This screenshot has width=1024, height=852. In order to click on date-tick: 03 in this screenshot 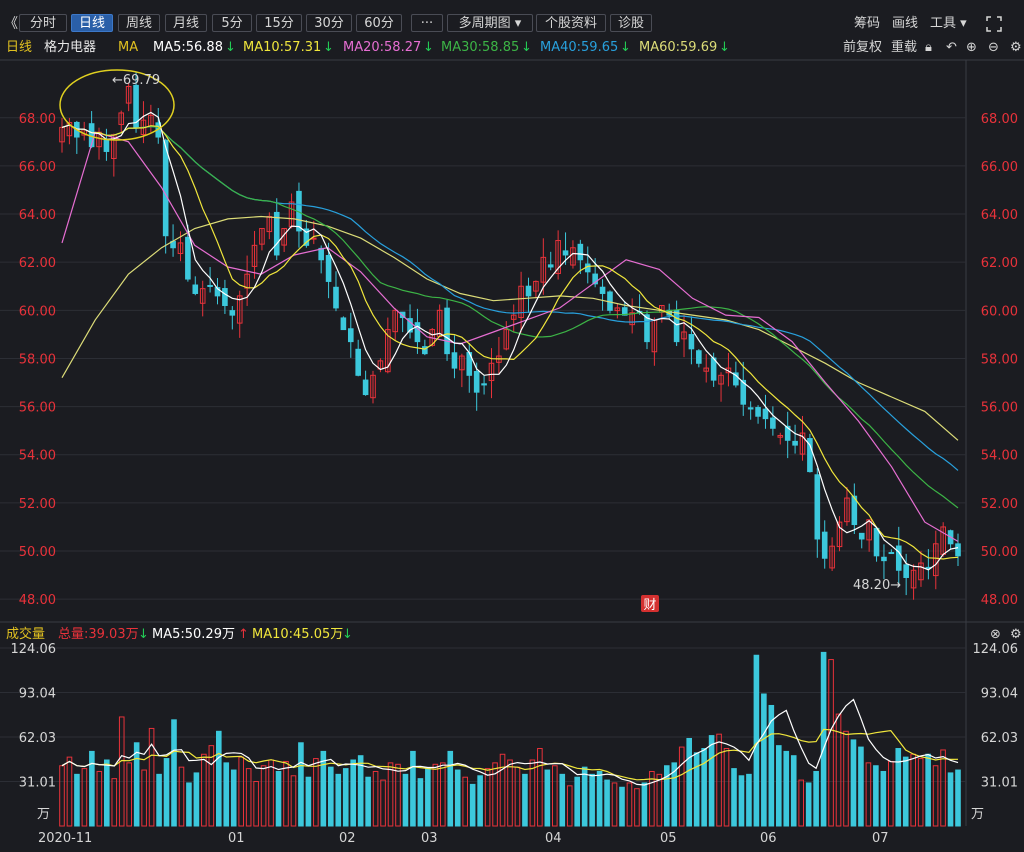, I will do `click(429, 838)`.